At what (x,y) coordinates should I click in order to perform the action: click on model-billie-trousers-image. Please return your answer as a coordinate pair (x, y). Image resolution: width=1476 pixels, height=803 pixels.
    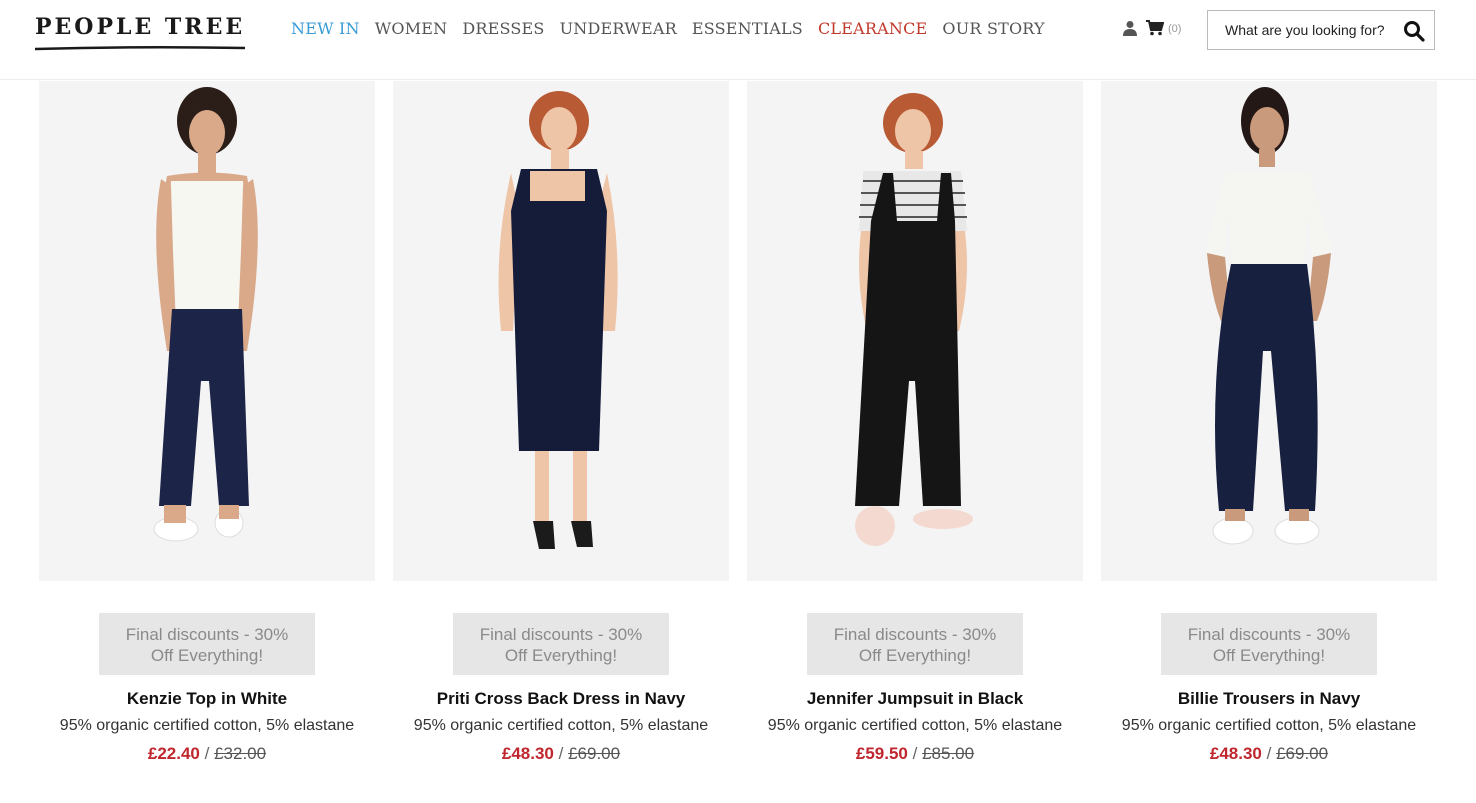
    Looking at the image, I should click on (1269, 331).